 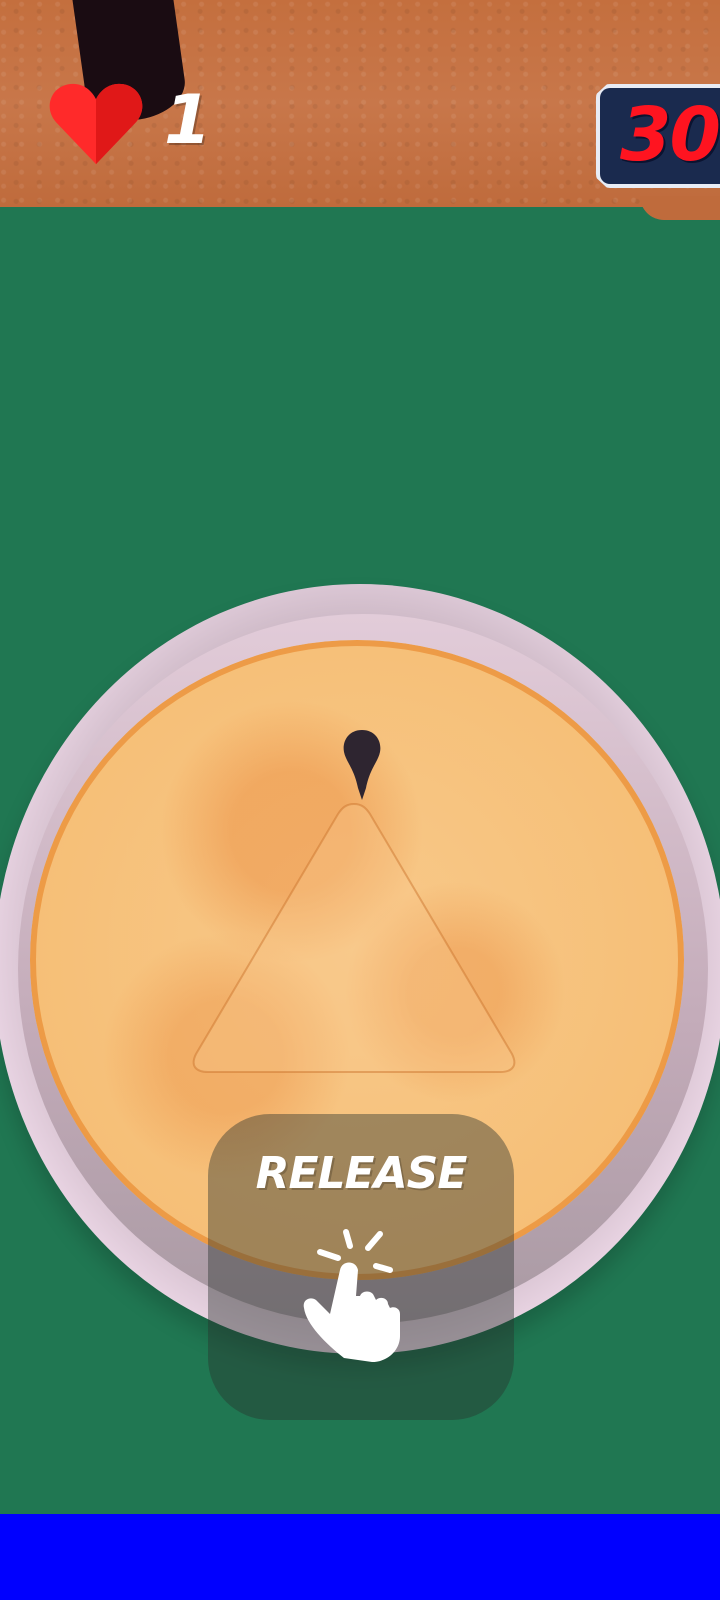 What do you see at coordinates (670, 135) in the screenshot?
I see `score-value: 30` at bounding box center [670, 135].